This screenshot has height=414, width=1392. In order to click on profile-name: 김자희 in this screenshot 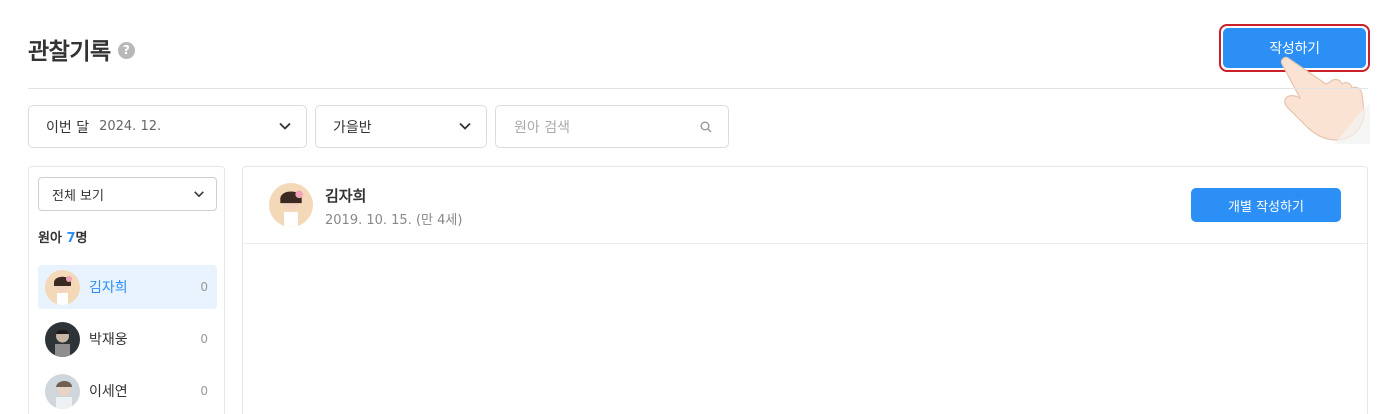, I will do `click(346, 196)`.